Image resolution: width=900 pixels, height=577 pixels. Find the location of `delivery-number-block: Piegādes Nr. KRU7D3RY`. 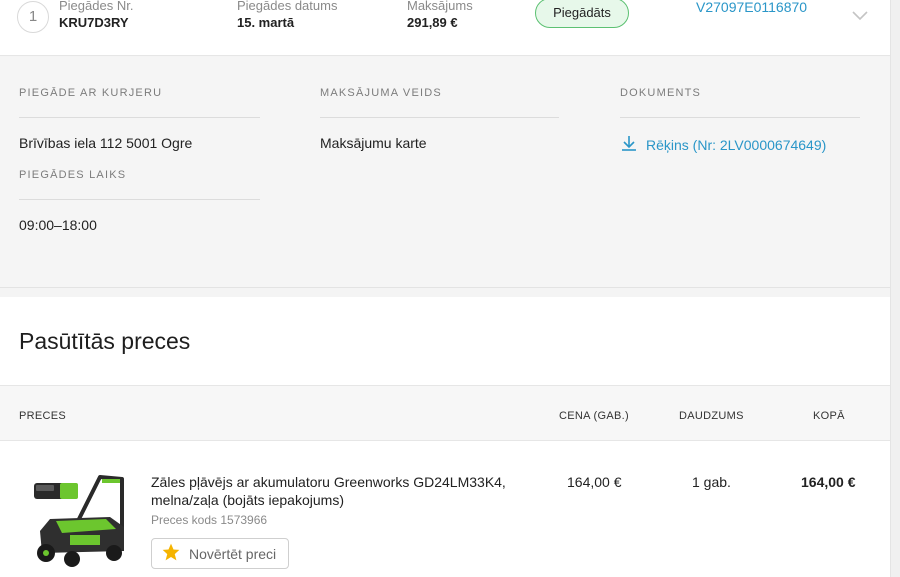

delivery-number-block: Piegādes Nr. KRU7D3RY is located at coordinates (96, 15).